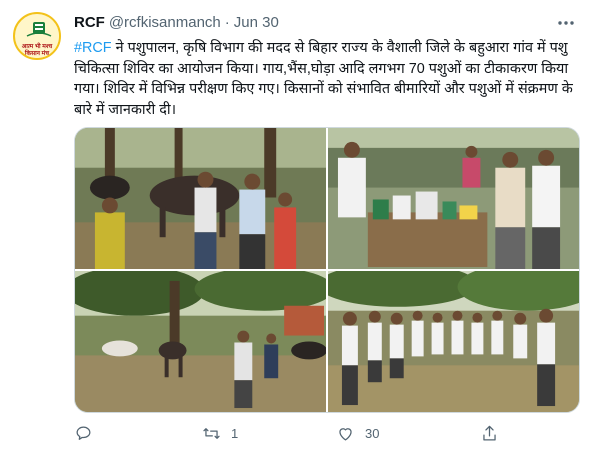 This screenshot has width=595, height=453. Describe the element at coordinates (289, 435) in the screenshot. I see `tweet-actions: 1 30` at that location.